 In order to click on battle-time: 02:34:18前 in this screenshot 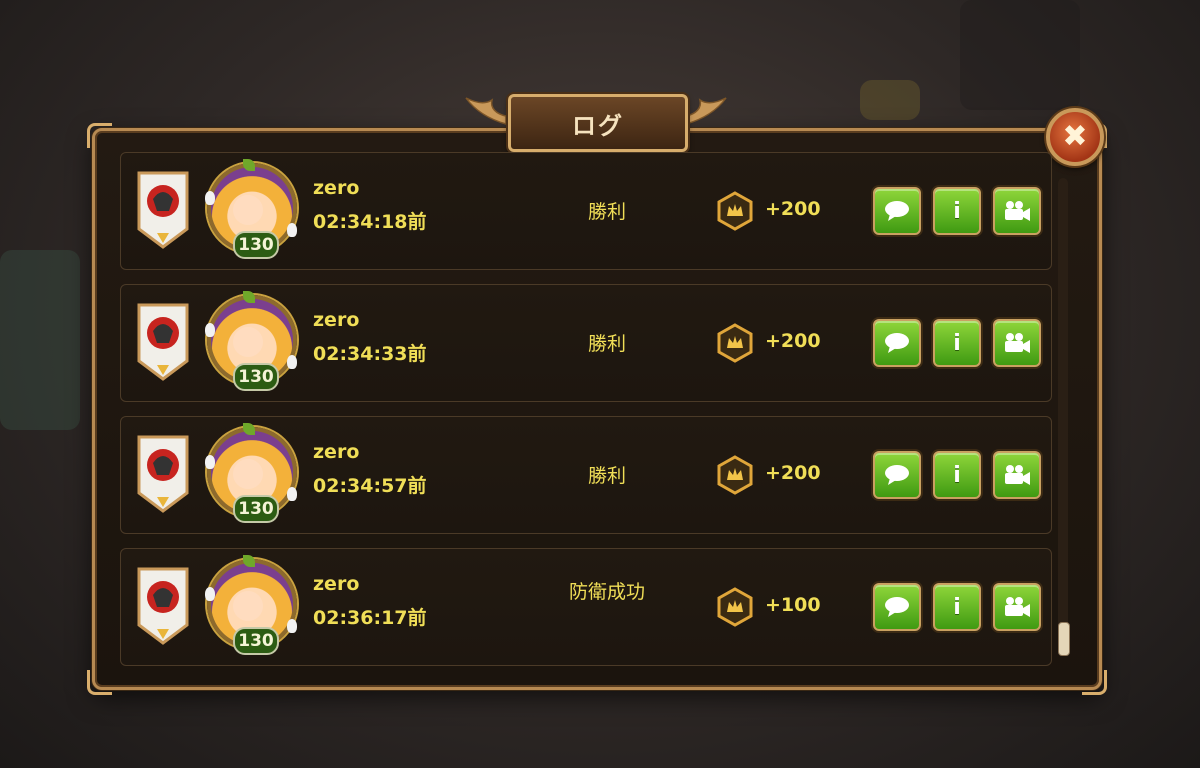, I will do `click(370, 222)`.